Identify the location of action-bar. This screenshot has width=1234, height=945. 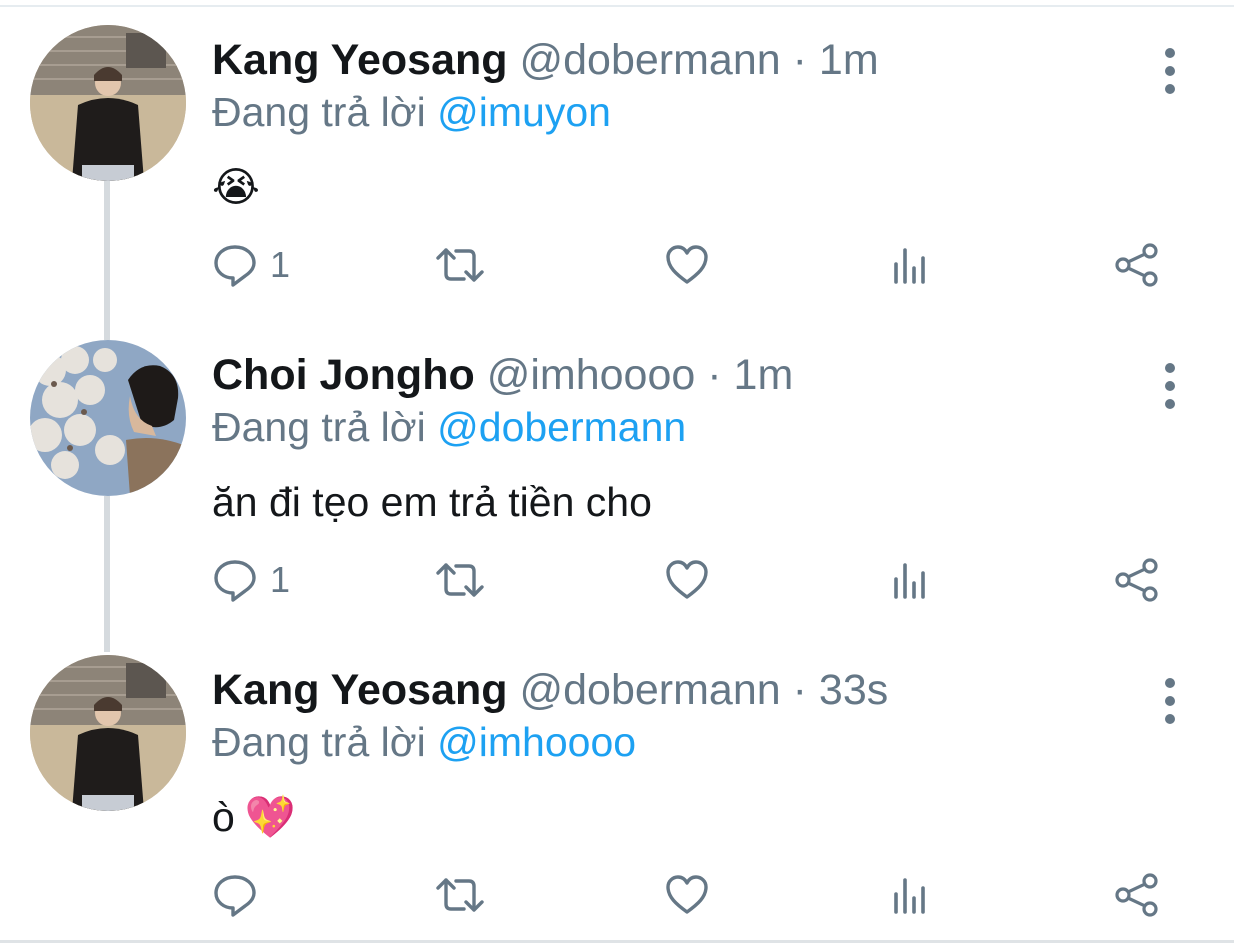
(692, 895).